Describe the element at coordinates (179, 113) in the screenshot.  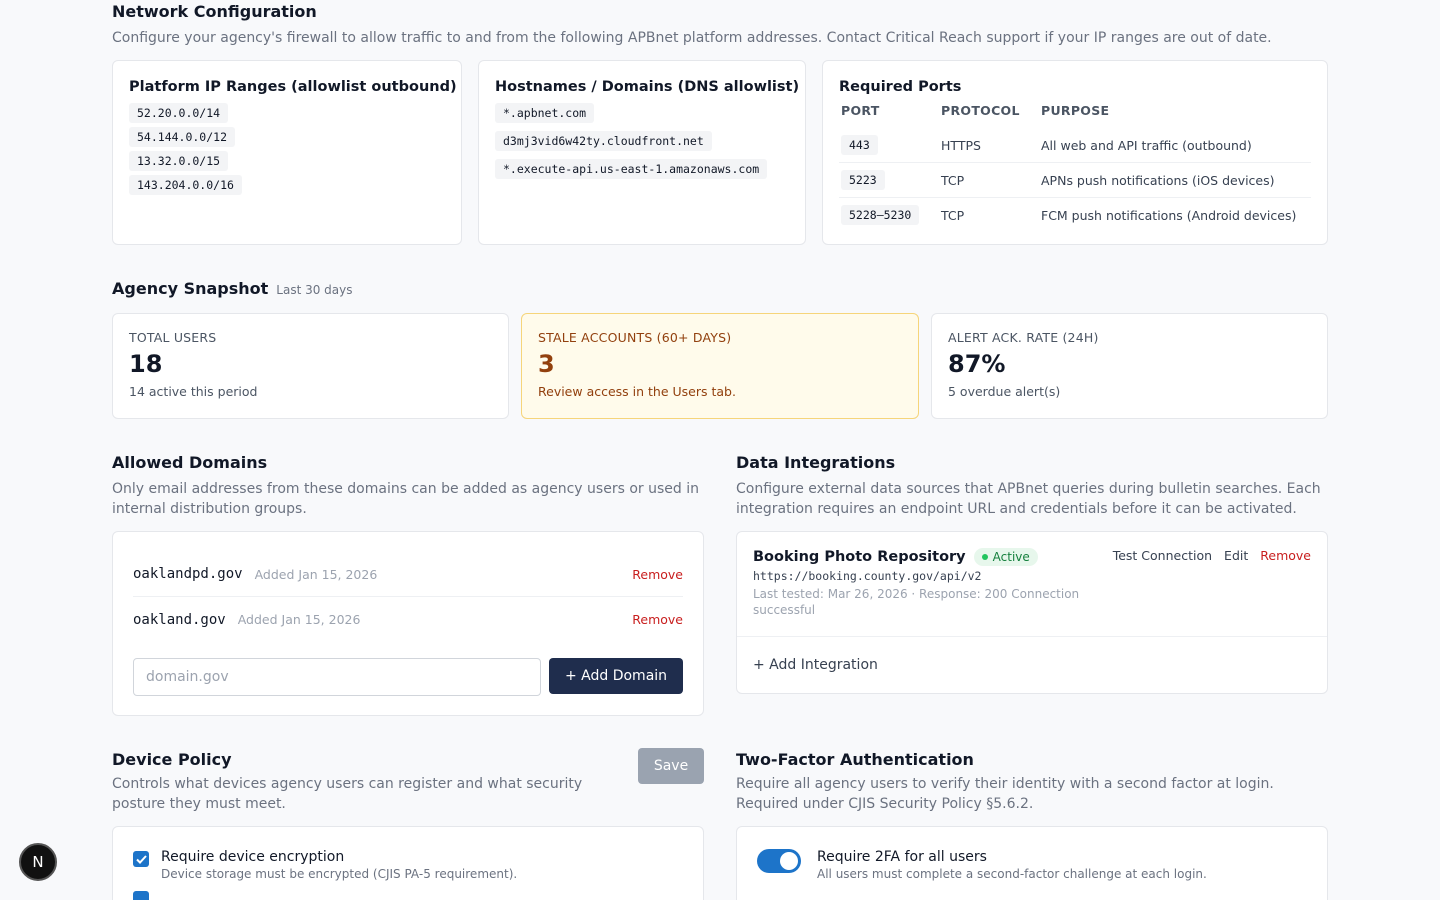
I see `ip-range-item: 52.20.0.0/14` at that location.